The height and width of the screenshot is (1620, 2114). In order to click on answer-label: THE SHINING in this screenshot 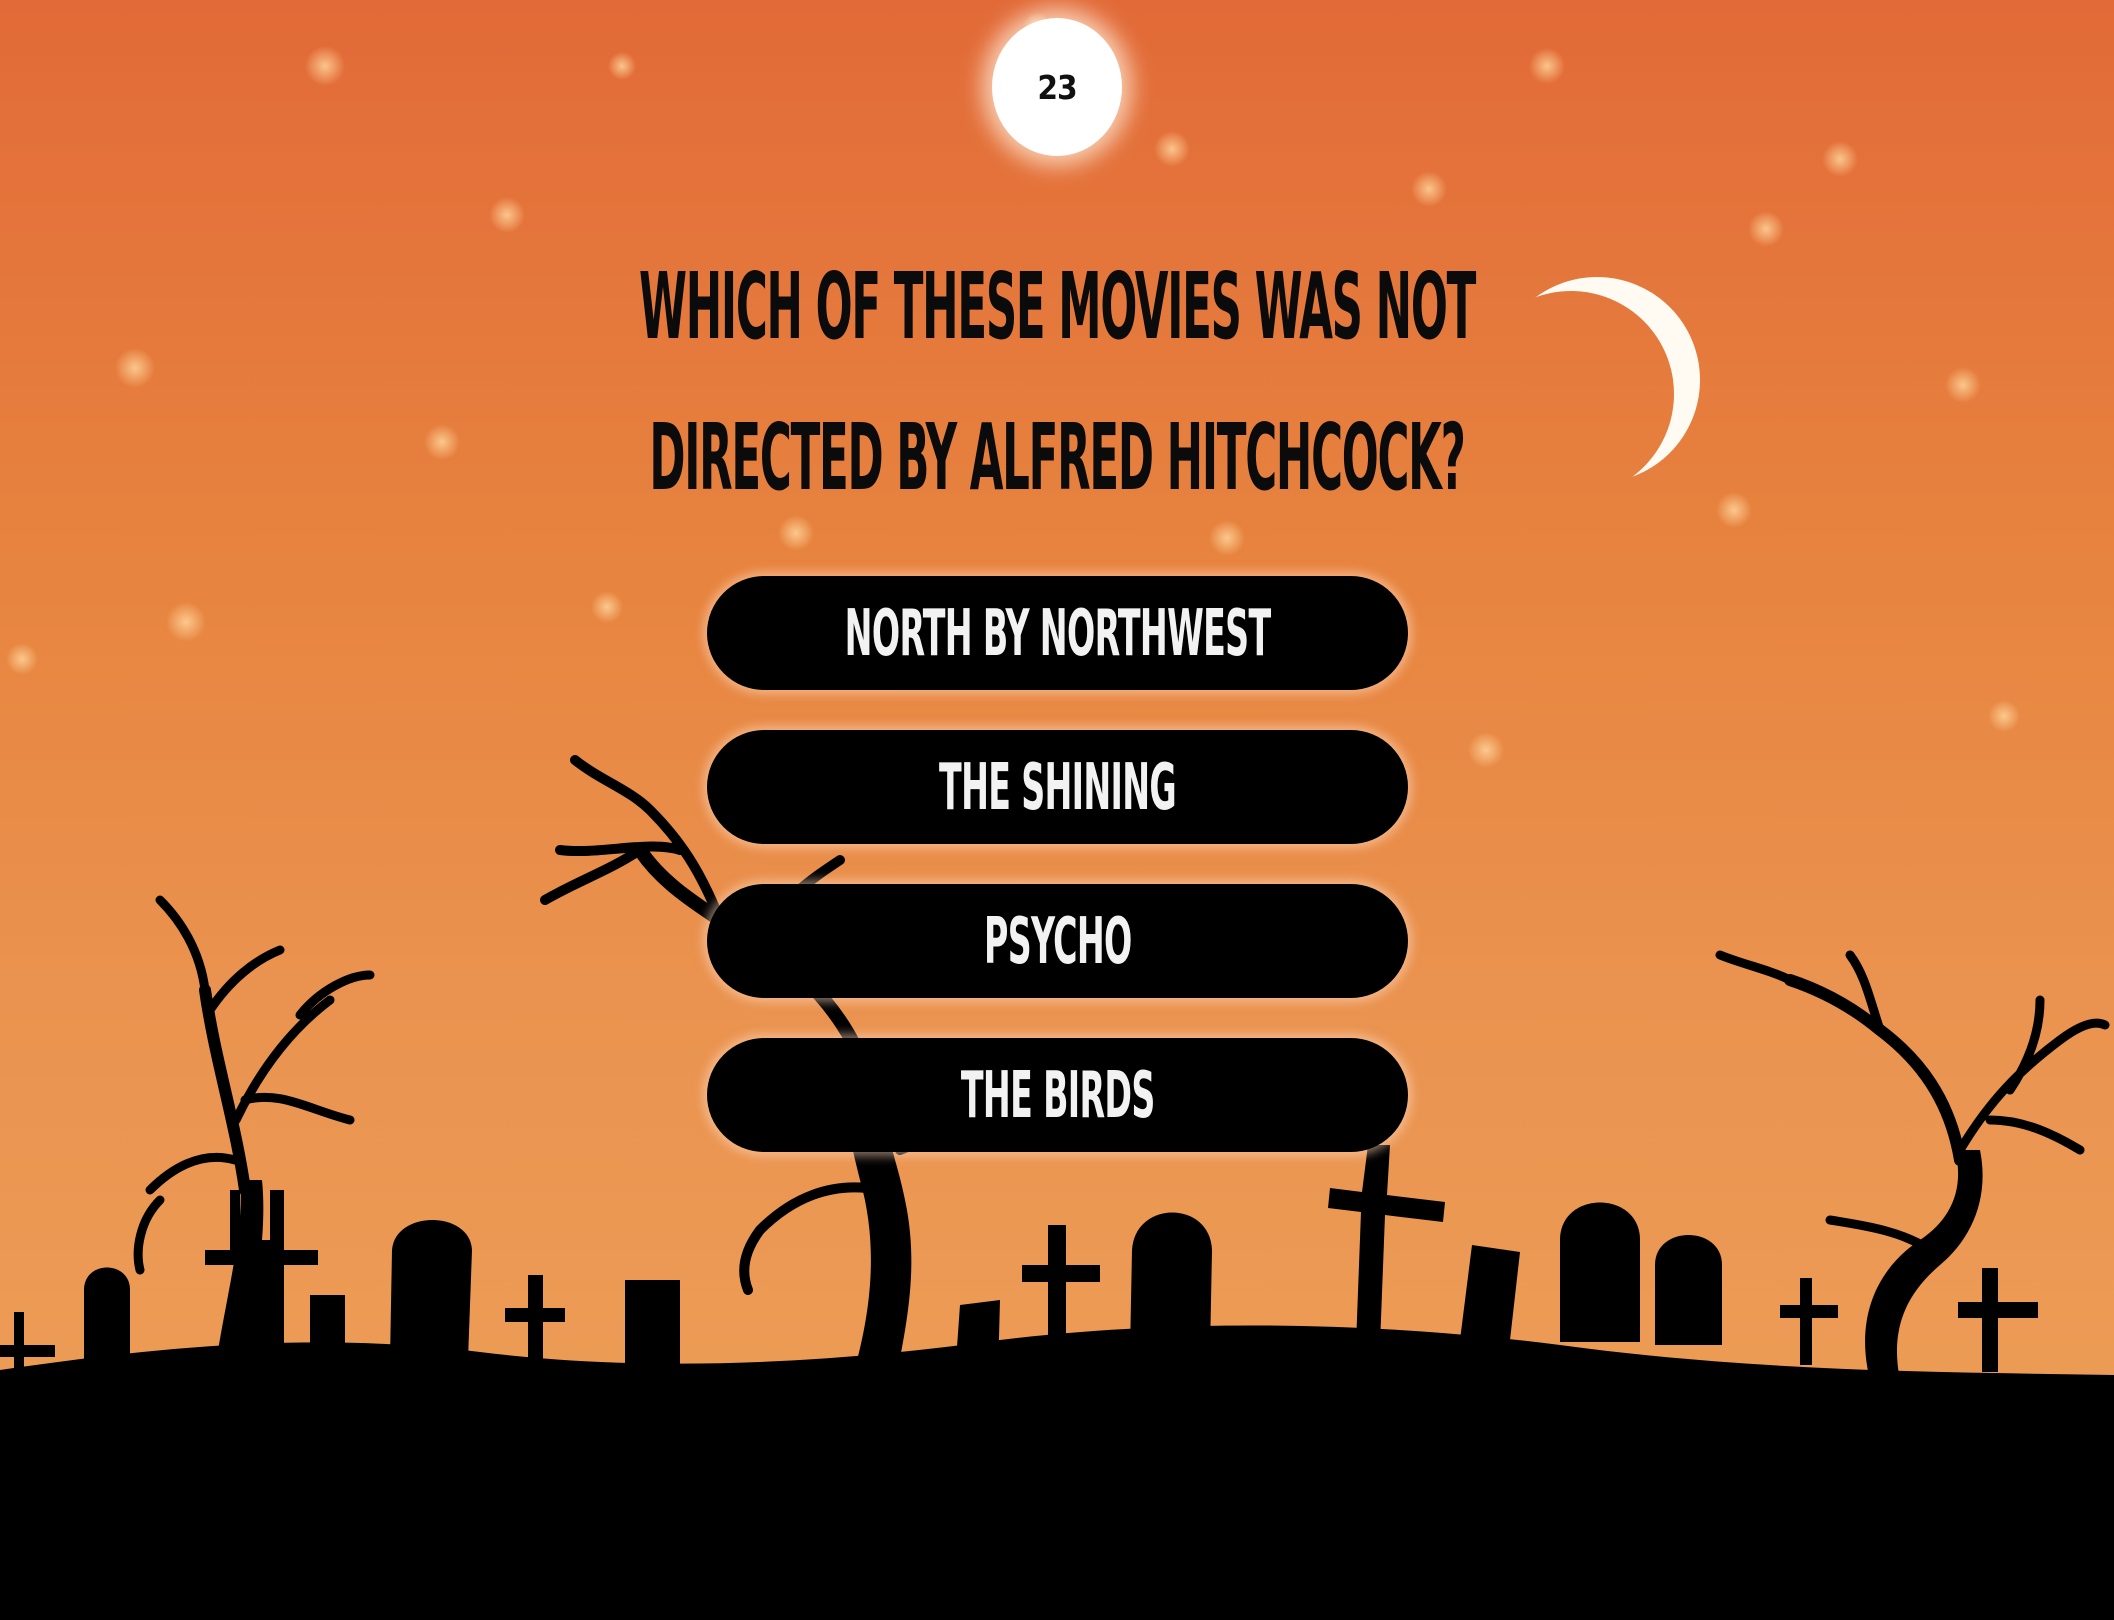, I will do `click(1057, 787)`.